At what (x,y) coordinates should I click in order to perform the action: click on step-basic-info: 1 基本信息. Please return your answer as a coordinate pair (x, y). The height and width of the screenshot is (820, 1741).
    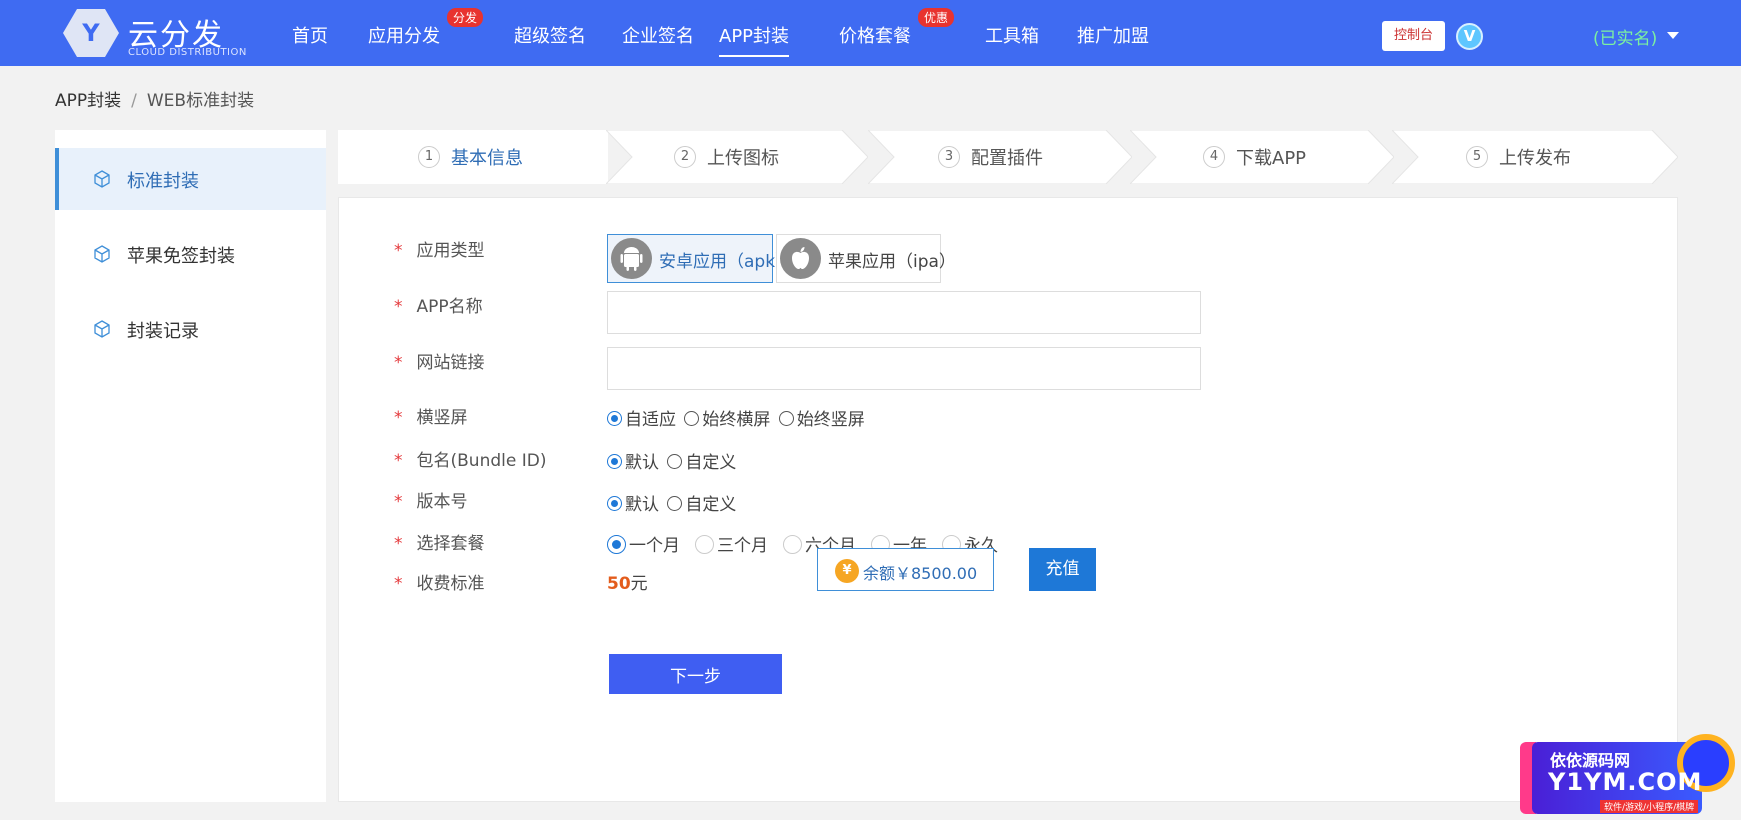
    Looking at the image, I should click on (473, 157).